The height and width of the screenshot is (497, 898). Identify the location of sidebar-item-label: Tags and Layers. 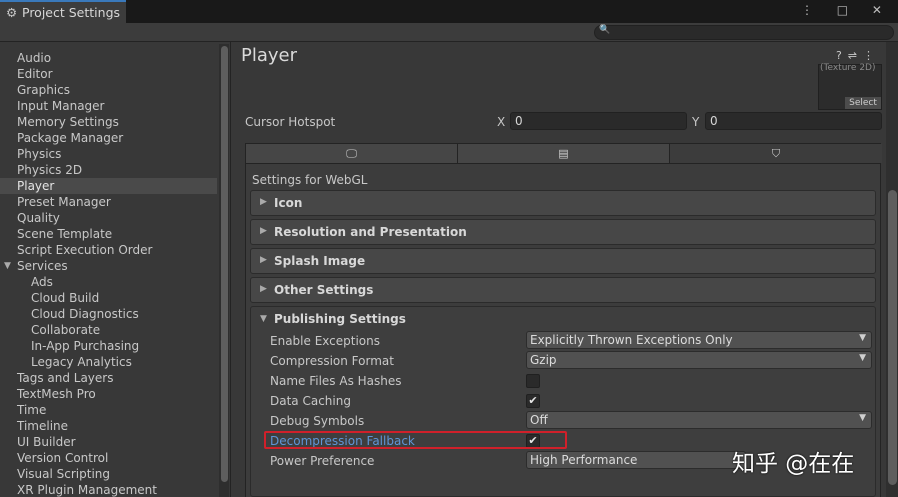
(65, 378).